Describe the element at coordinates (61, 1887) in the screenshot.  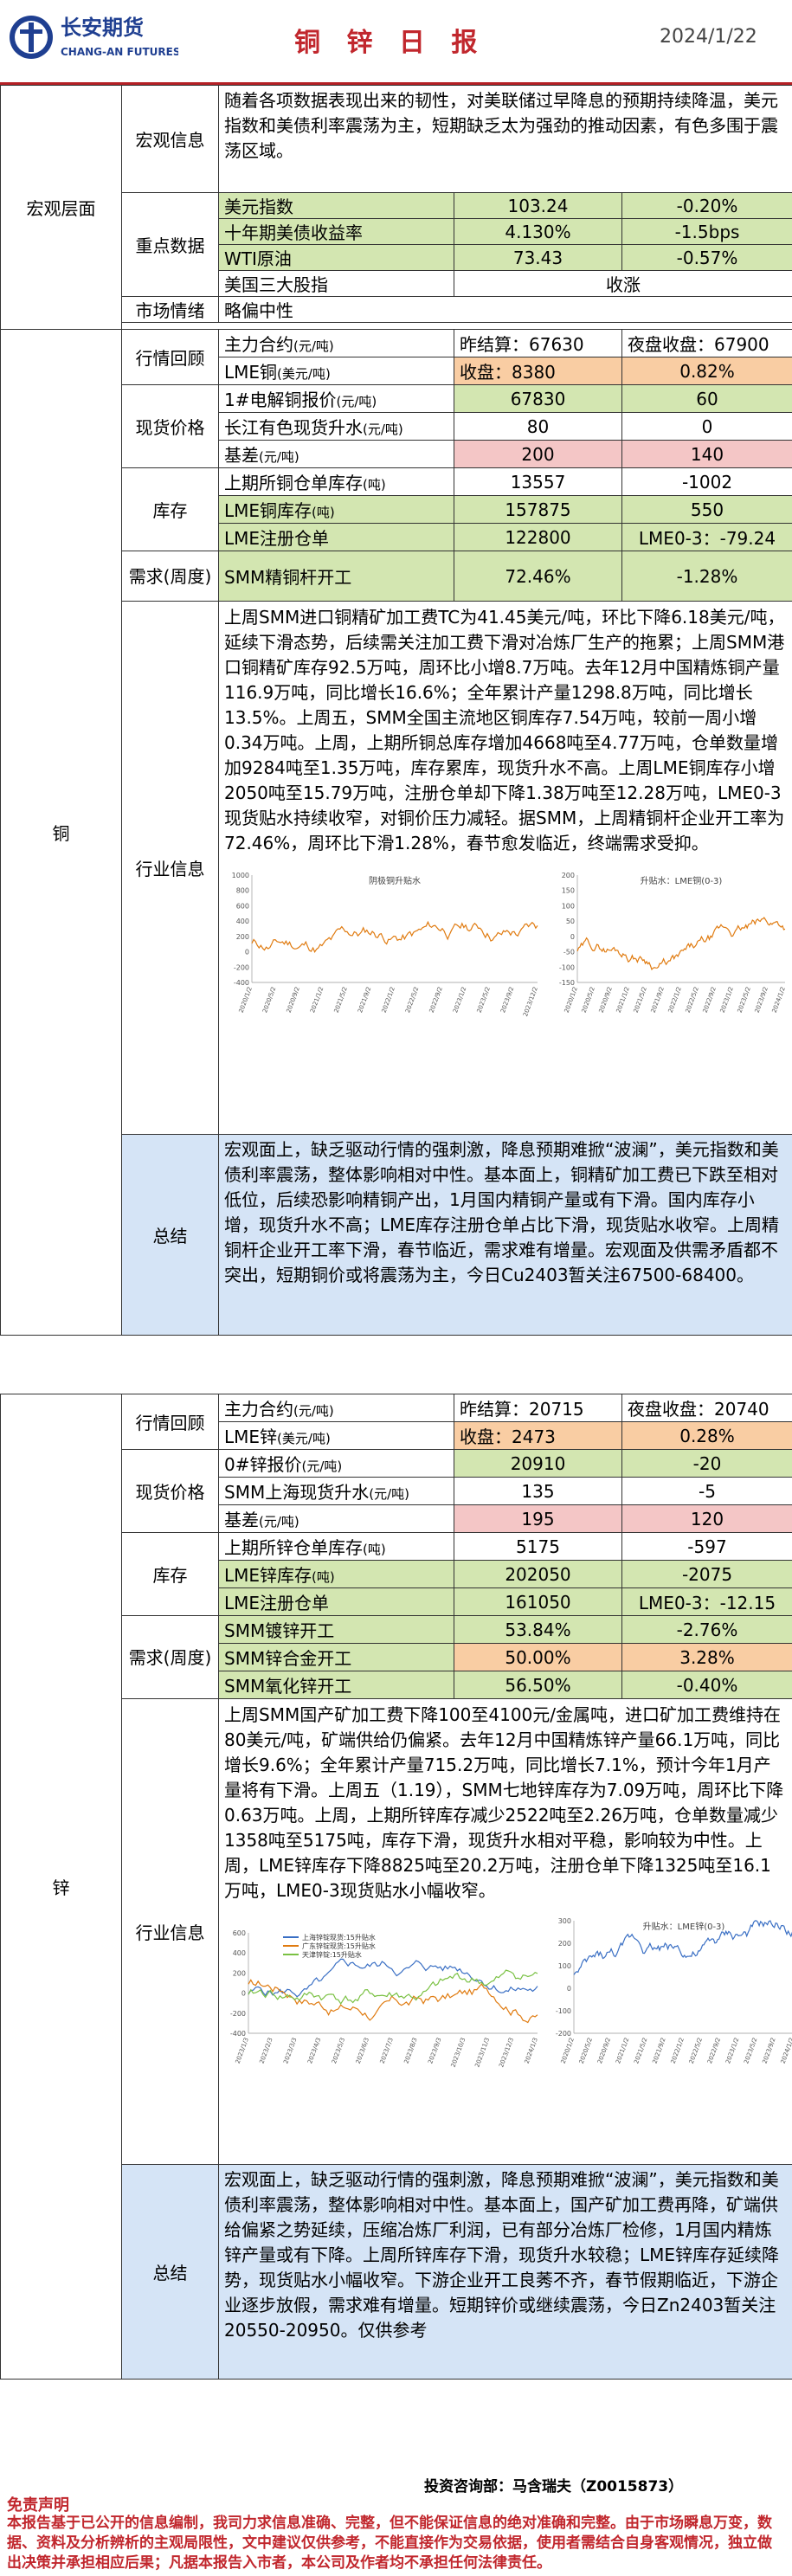
I see `zinc-section-label: 锌` at that location.